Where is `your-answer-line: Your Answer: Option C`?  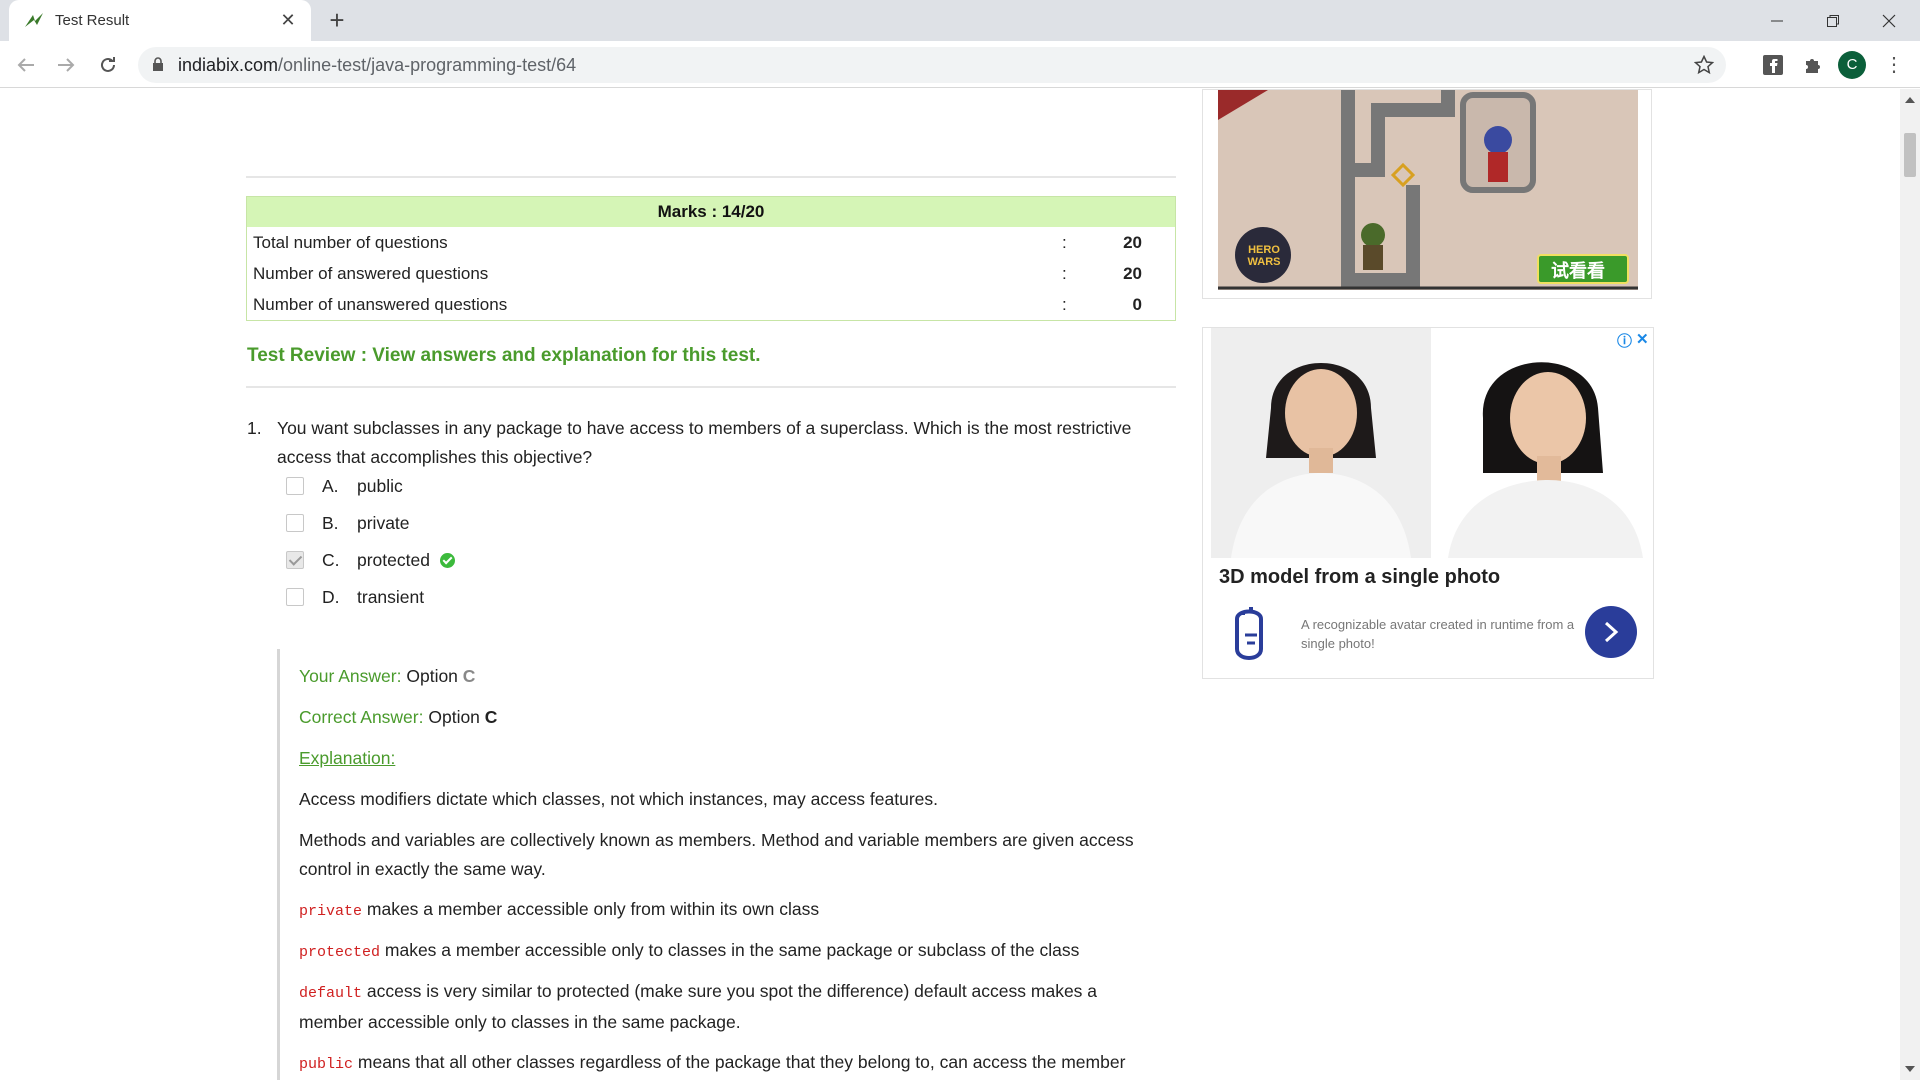 your-answer-line: Your Answer: Option C is located at coordinates (387, 676).